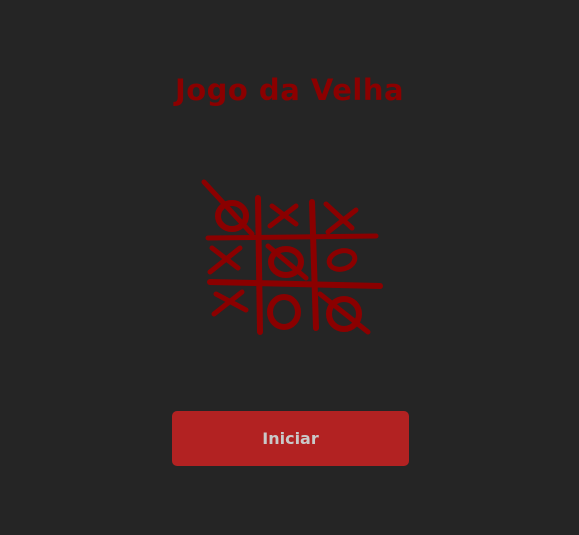 Image resolution: width=579 pixels, height=535 pixels. I want to click on tic-tac-toe-logo, so click(291, 258).